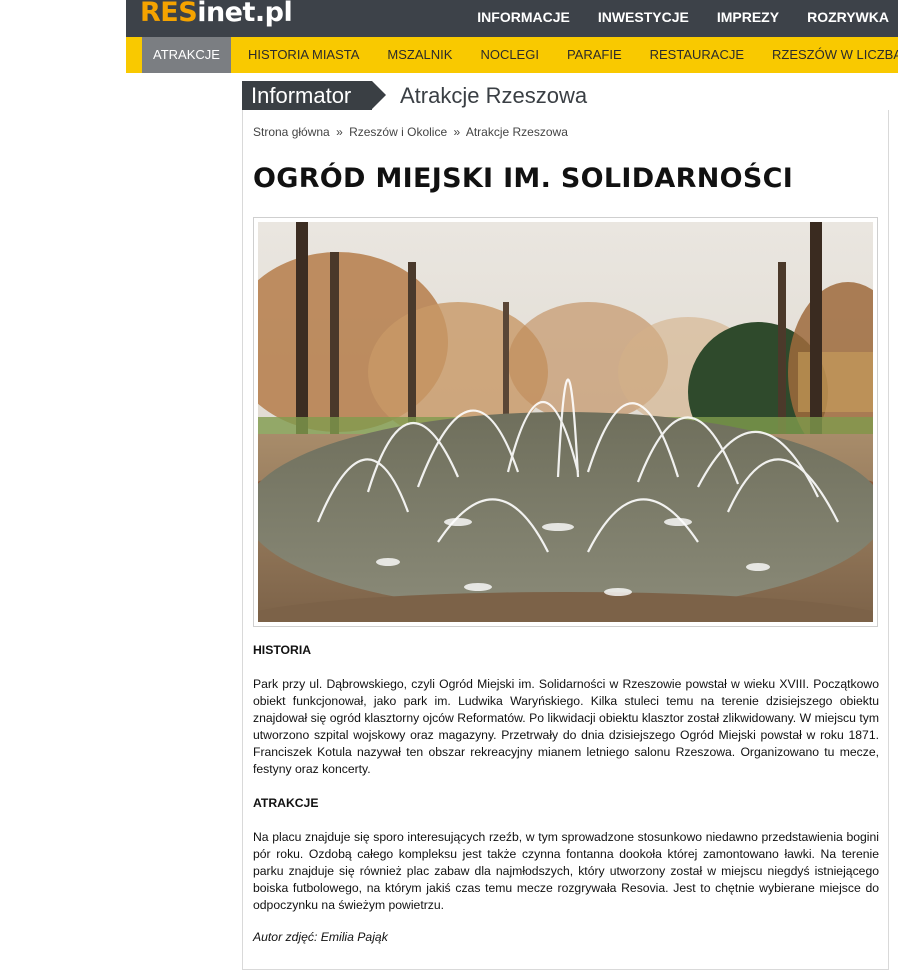 The image size is (898, 970). What do you see at coordinates (518, 18) in the screenshot?
I see `nav-informacje: INFORMACJE` at bounding box center [518, 18].